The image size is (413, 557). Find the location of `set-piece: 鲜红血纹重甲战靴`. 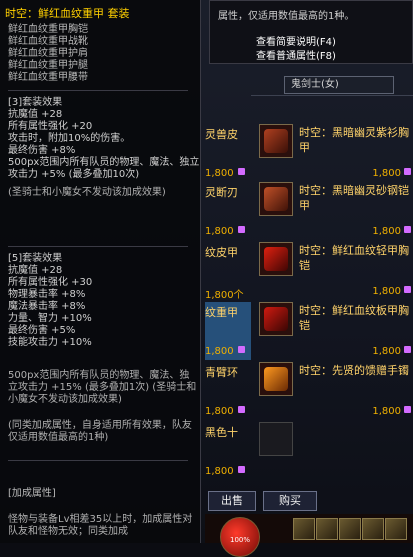

set-piece: 鲜红血纹重甲战靴 is located at coordinates (48, 41).